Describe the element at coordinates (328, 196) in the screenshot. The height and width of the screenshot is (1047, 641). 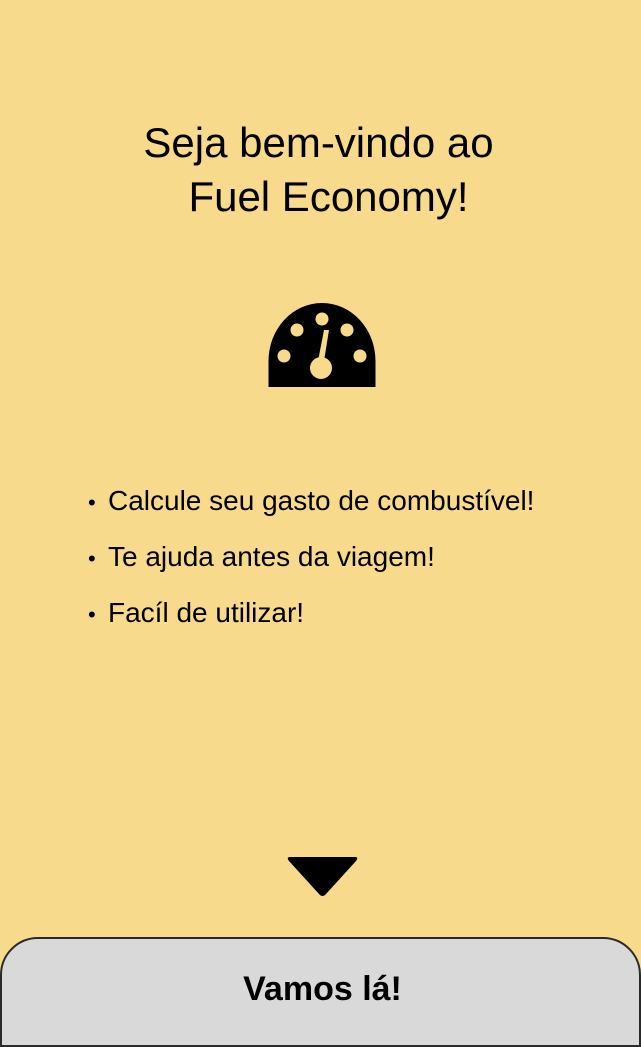
I see `welcome-title-line2: Fuel Economy!` at that location.